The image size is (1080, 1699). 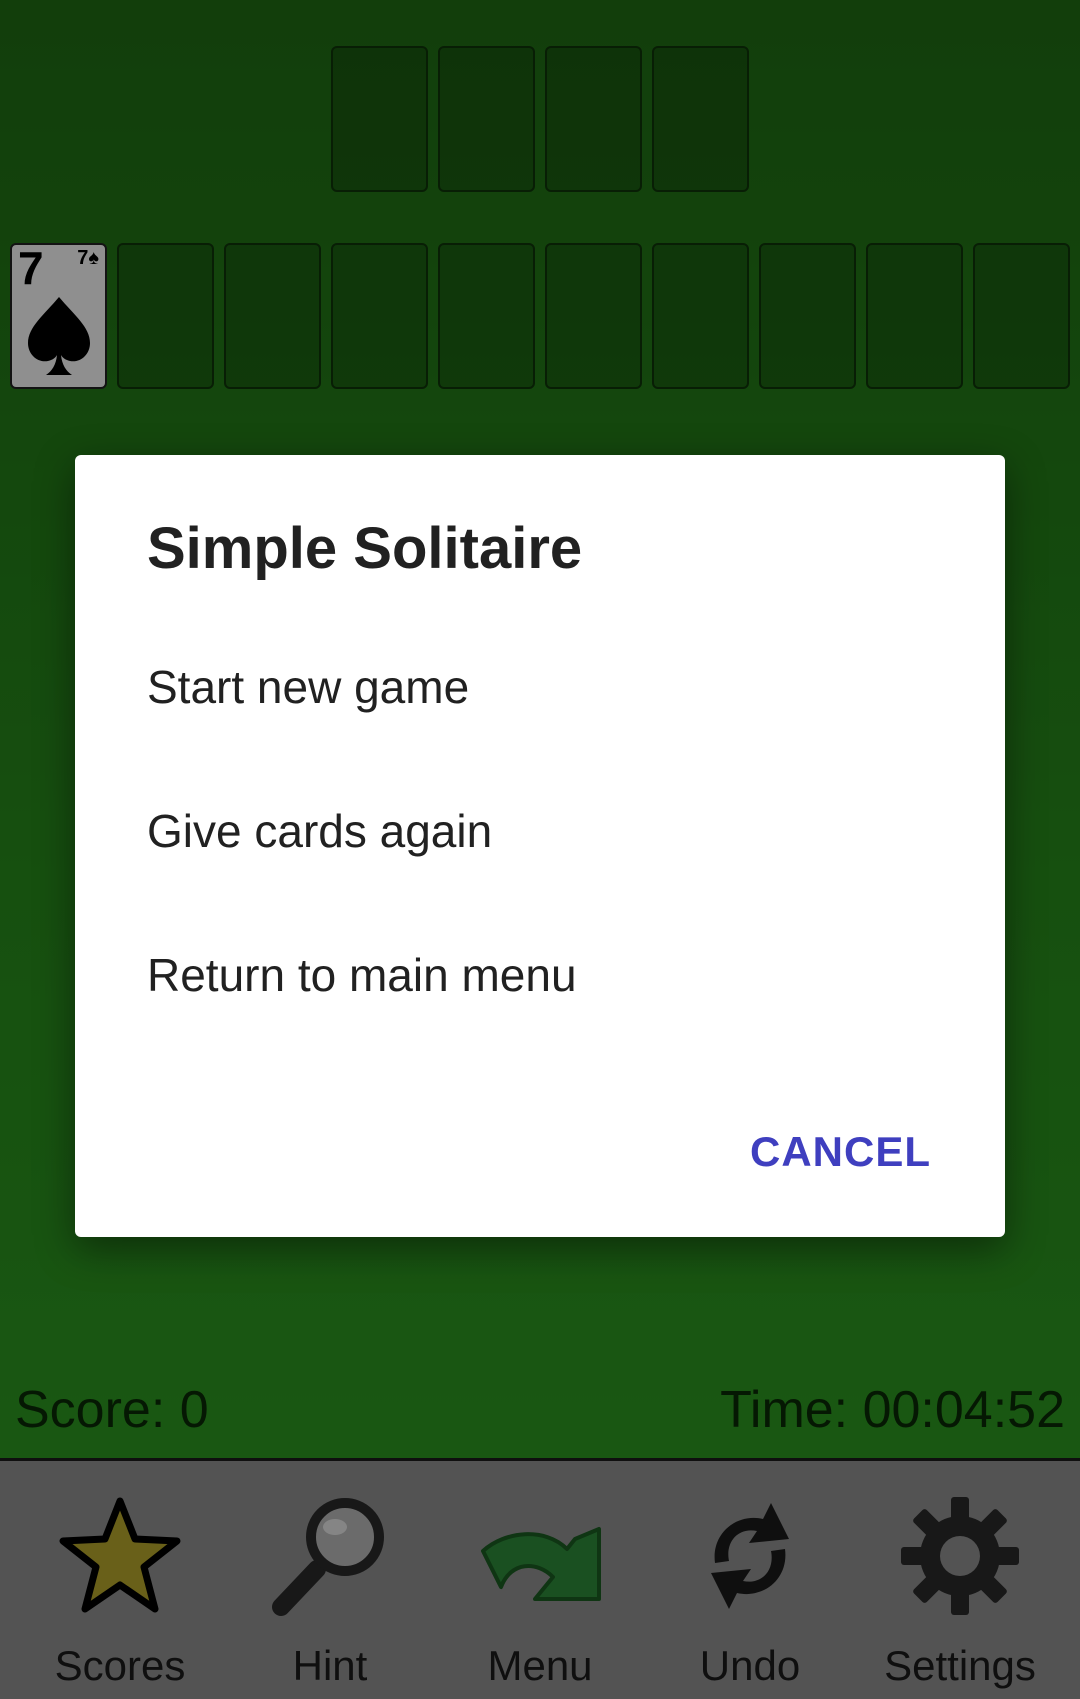 I want to click on start-new-game-option: Start new game, so click(x=540, y=687).